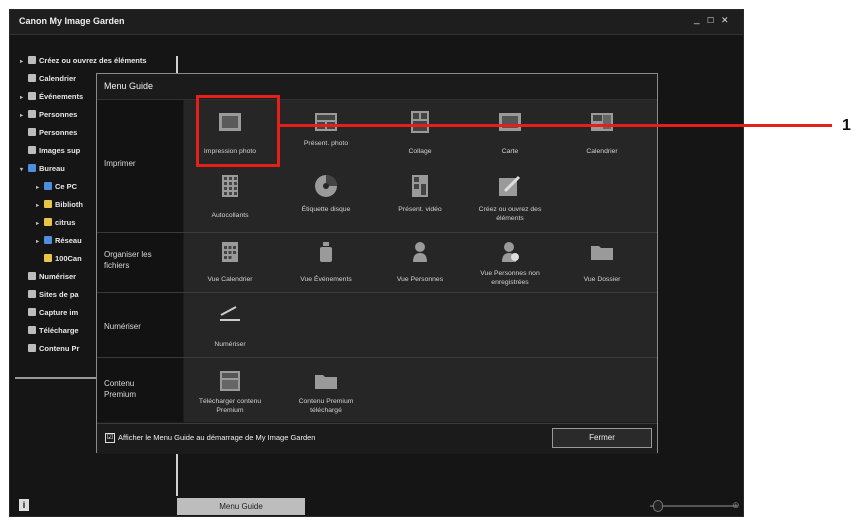 This screenshot has height=526, width=862. What do you see at coordinates (64, 279) in the screenshot?
I see `tree-item-scan: Numériser` at bounding box center [64, 279].